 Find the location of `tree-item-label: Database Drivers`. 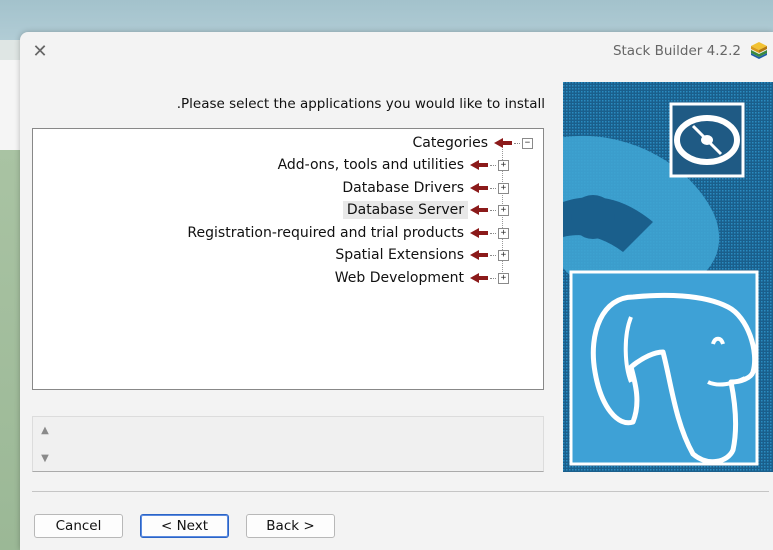

tree-item-label: Database Drivers is located at coordinates (403, 188).